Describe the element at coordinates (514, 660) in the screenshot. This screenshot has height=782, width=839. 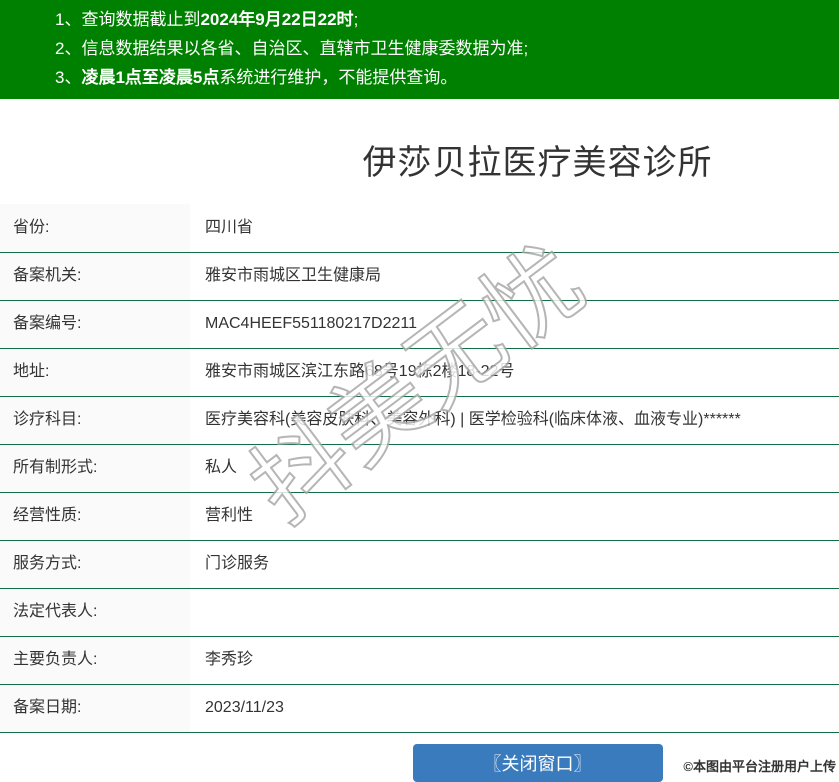
I see `row-value: 李秀珍` at that location.